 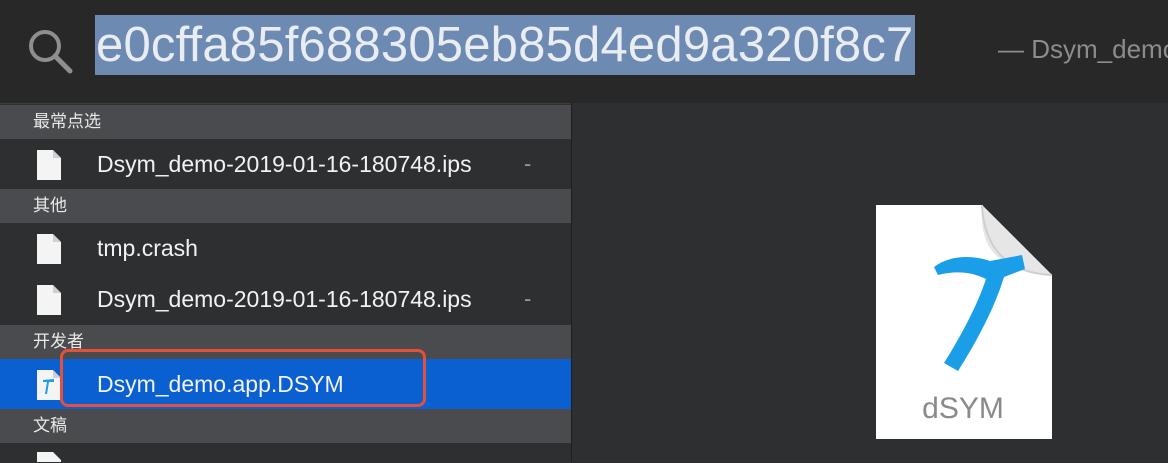 What do you see at coordinates (243, 378) in the screenshot?
I see `annotation-highlight-box` at bounding box center [243, 378].